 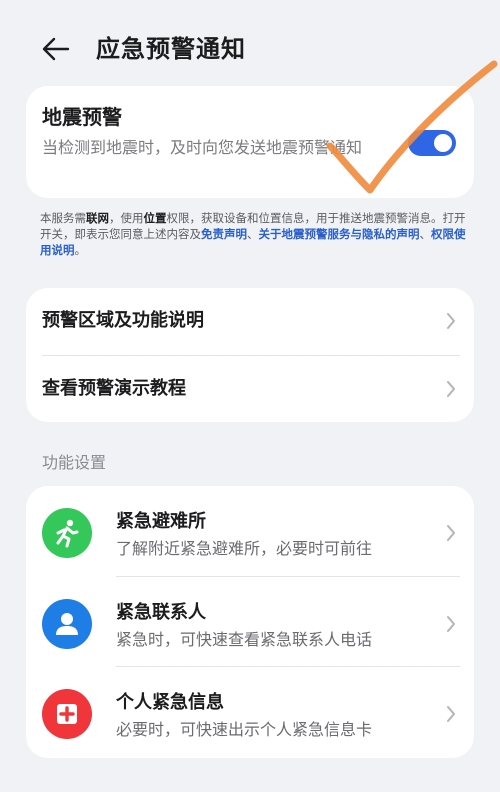 I want to click on back-arrow-icon, so click(x=56, y=49).